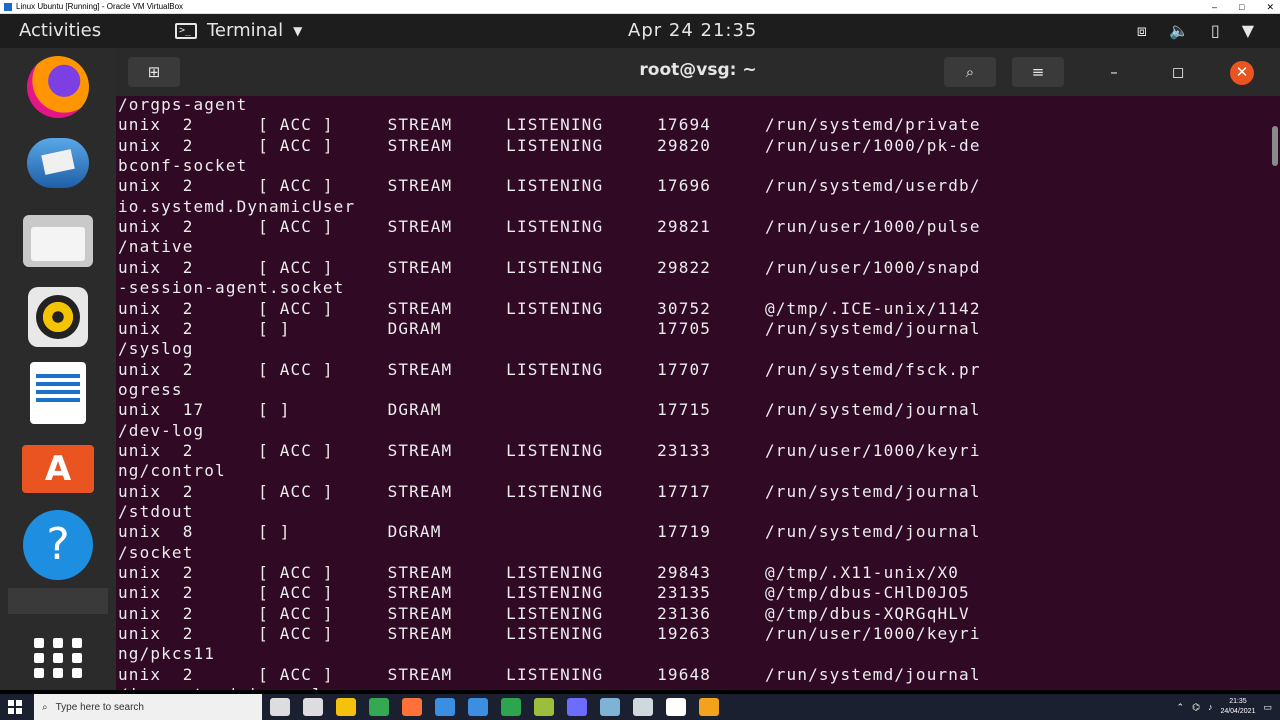 Image resolution: width=1280 pixels, height=720 pixels. I want to click on battery-icon: ▯, so click(1215, 31).